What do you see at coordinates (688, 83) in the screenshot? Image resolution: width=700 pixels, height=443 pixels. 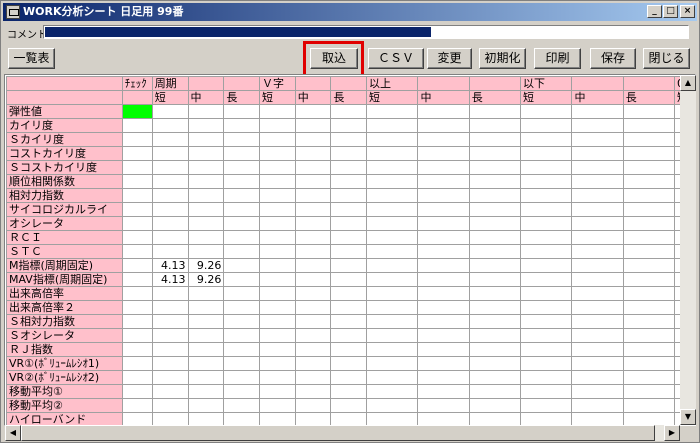 I see `scroll-up-icon: ▲` at bounding box center [688, 83].